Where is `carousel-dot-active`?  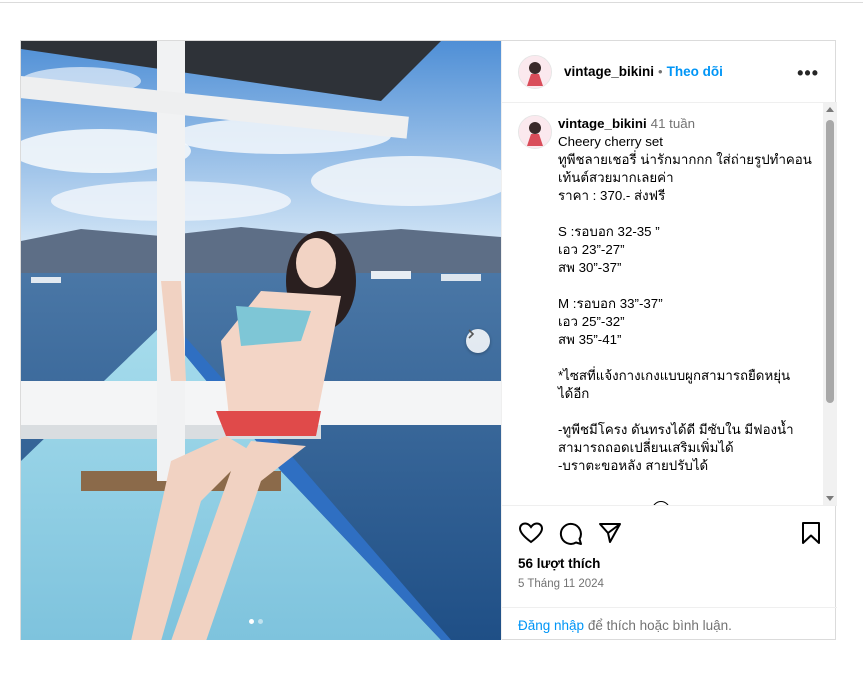 carousel-dot-active is located at coordinates (251, 621).